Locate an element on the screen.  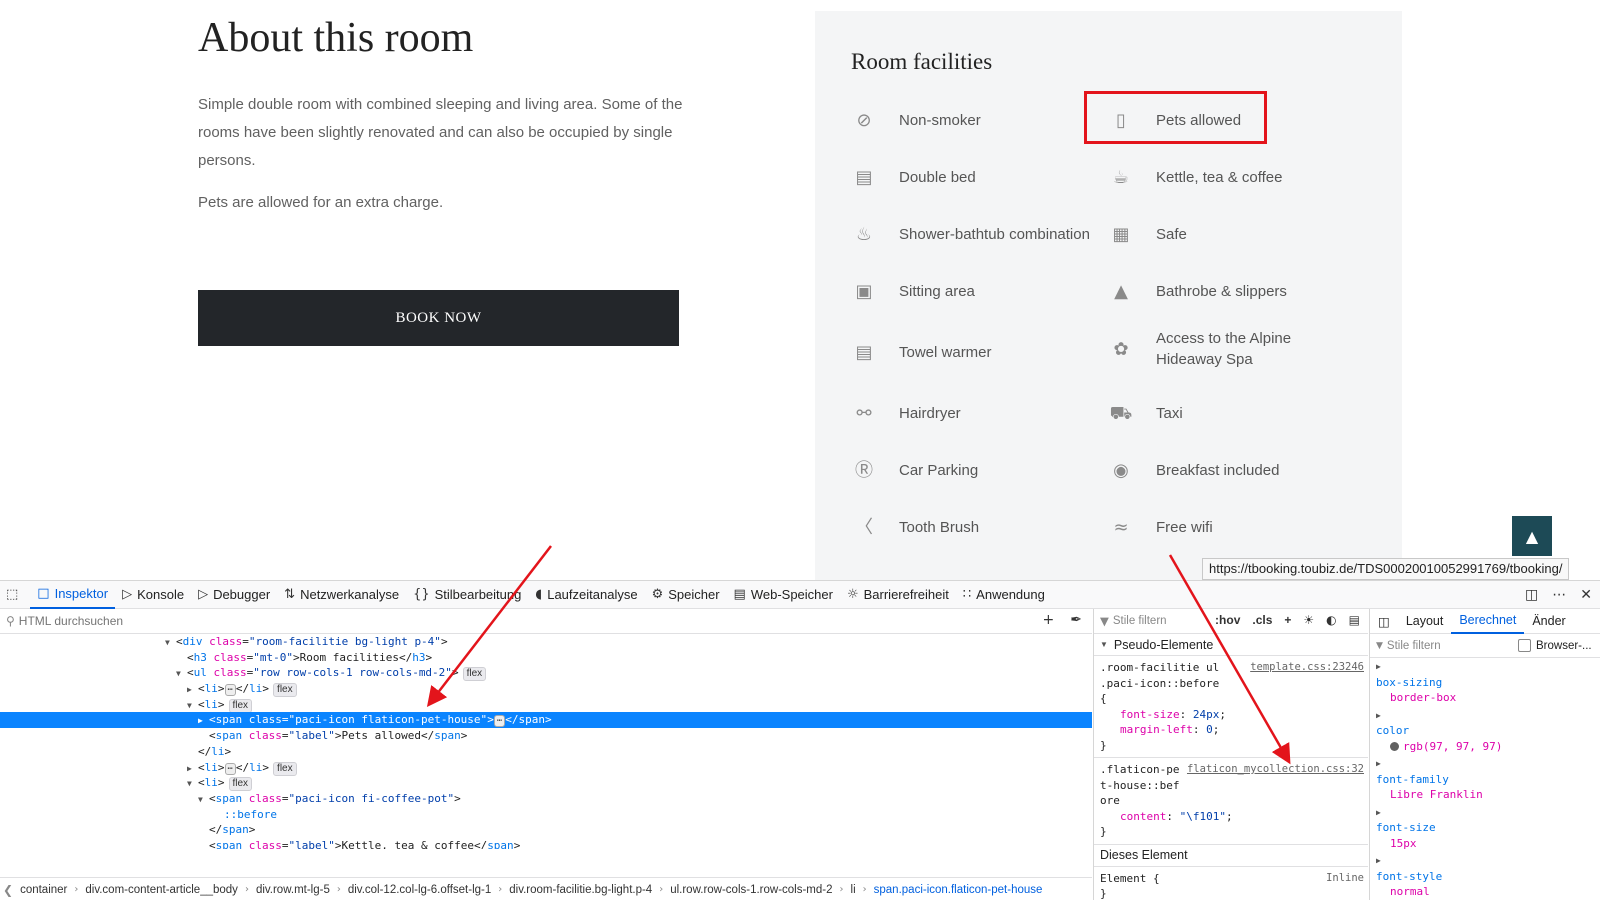
console-icon: ▷ is located at coordinates (127, 594).